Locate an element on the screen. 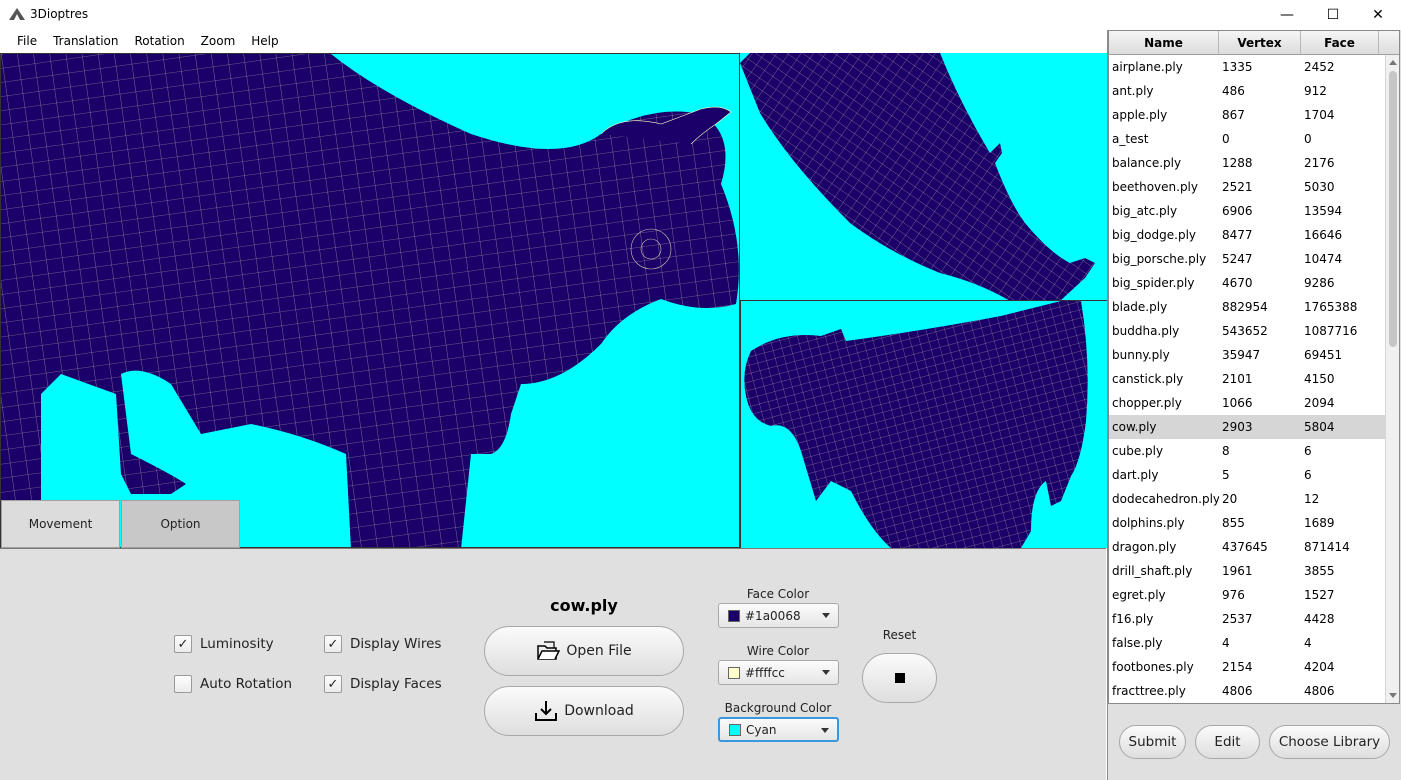 This screenshot has width=1401, height=780. auto-rotation-label: Auto Rotation is located at coordinates (246, 684).